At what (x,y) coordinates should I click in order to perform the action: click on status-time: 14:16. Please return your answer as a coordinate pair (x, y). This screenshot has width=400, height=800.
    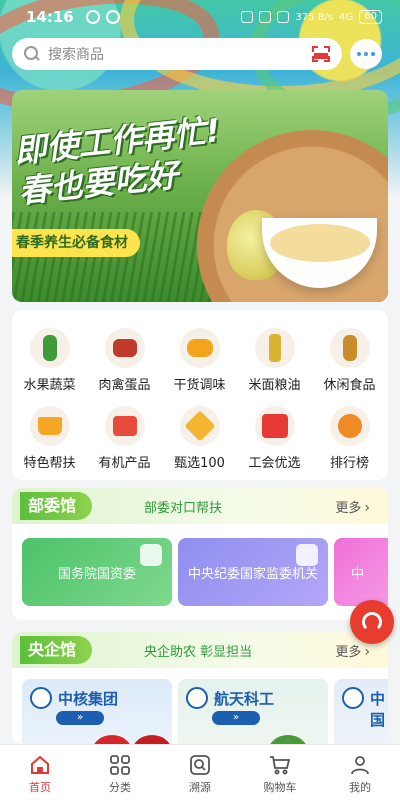
    Looking at the image, I should click on (50, 17).